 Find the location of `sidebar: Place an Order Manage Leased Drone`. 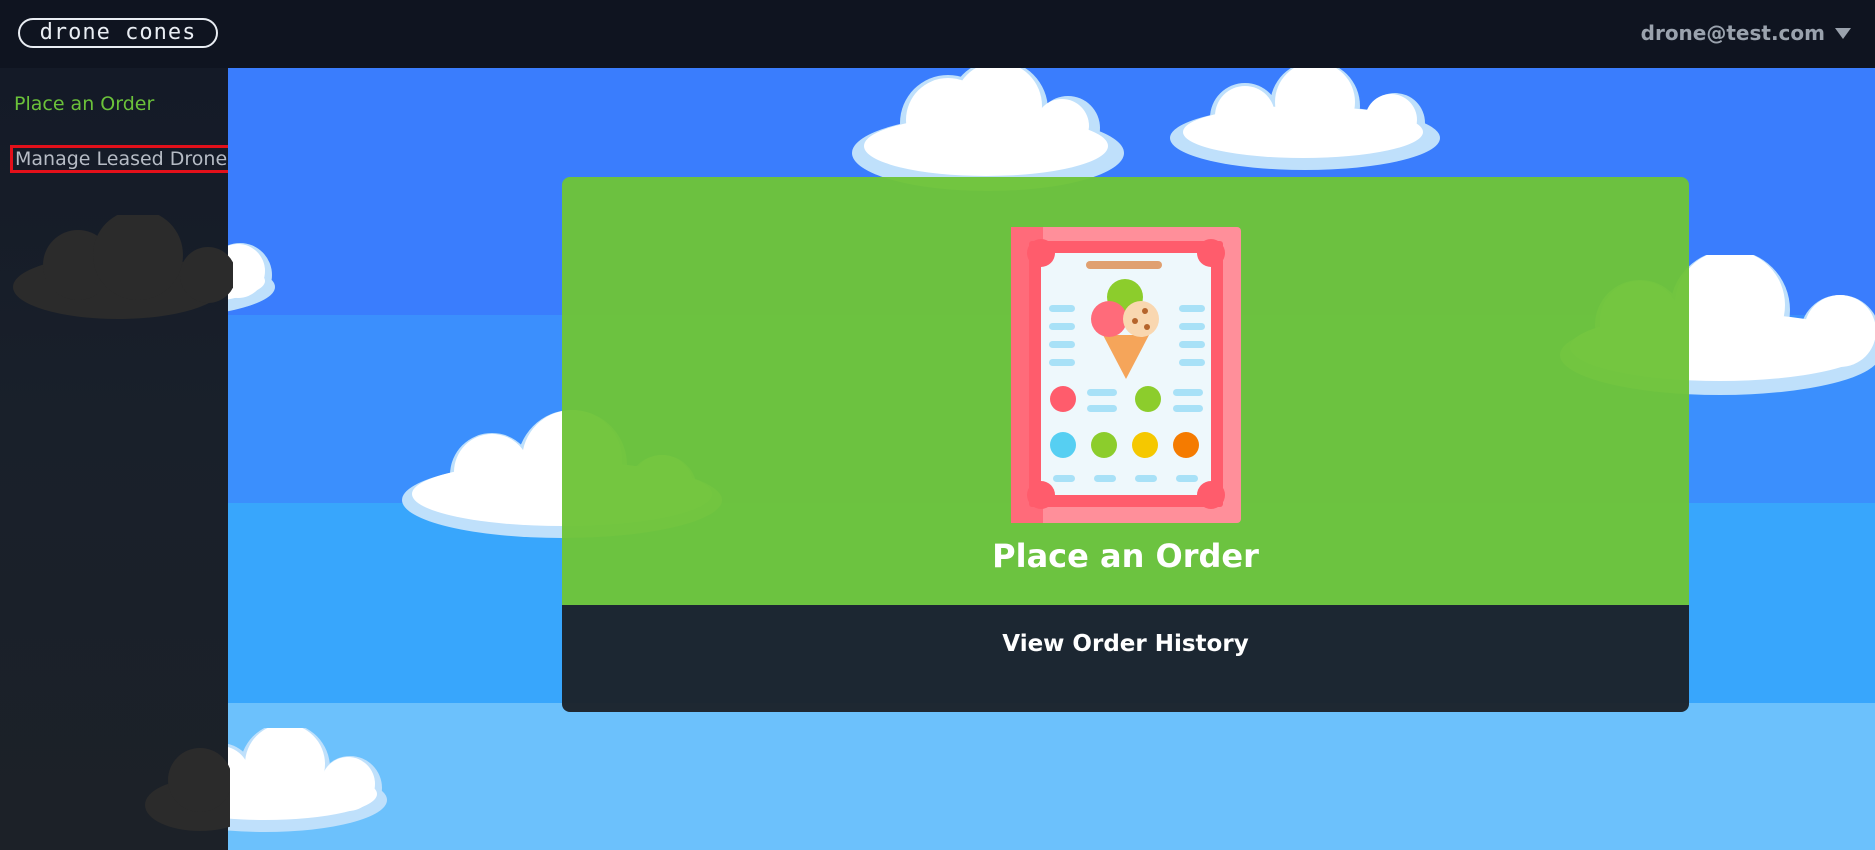

sidebar: Place an Order Manage Leased Drone is located at coordinates (114, 459).